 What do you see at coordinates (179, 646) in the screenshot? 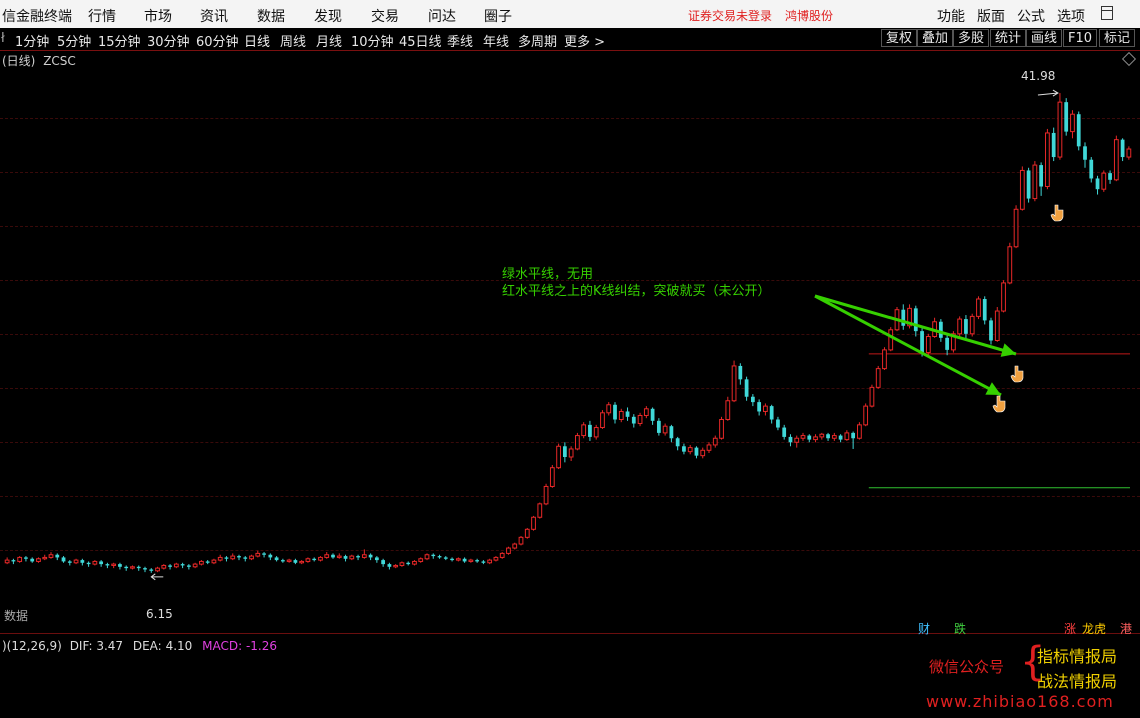
I see `dea-value: 4.10` at bounding box center [179, 646].